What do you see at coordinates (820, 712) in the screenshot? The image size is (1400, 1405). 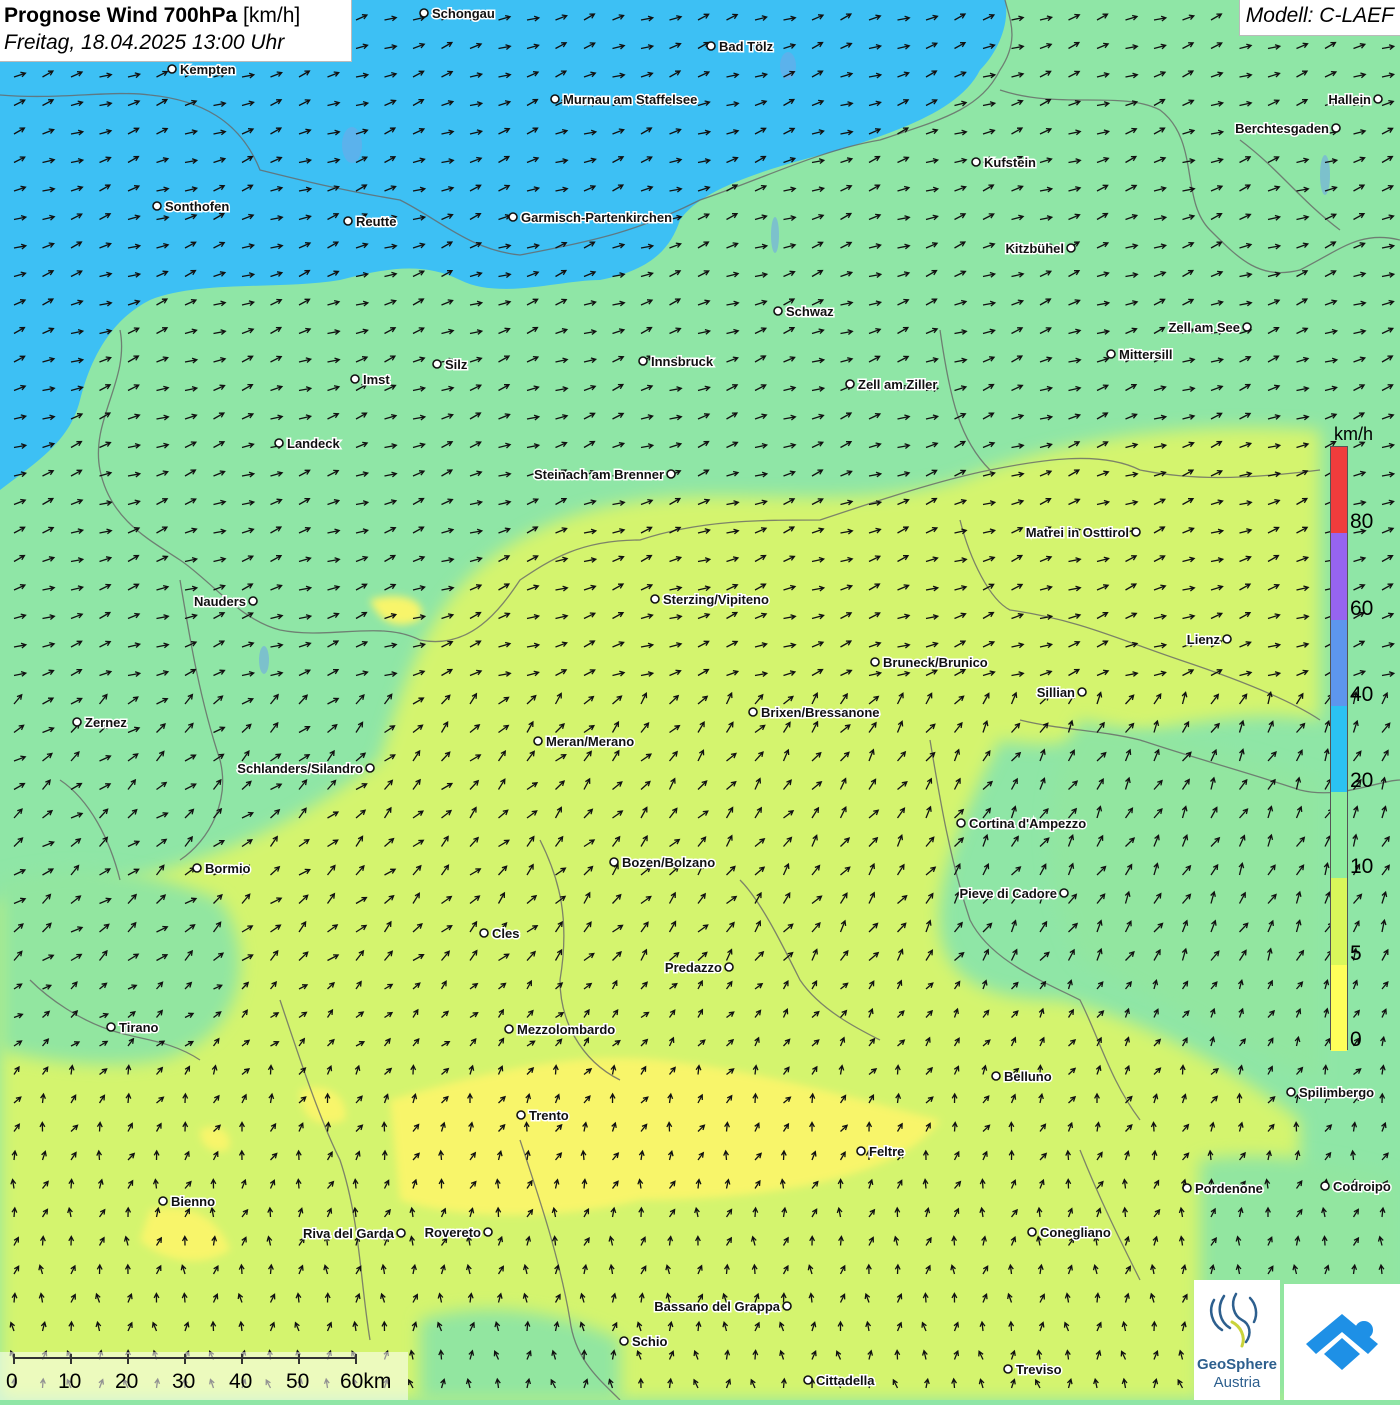 I see `city-label: Brixen/Bressanone` at bounding box center [820, 712].